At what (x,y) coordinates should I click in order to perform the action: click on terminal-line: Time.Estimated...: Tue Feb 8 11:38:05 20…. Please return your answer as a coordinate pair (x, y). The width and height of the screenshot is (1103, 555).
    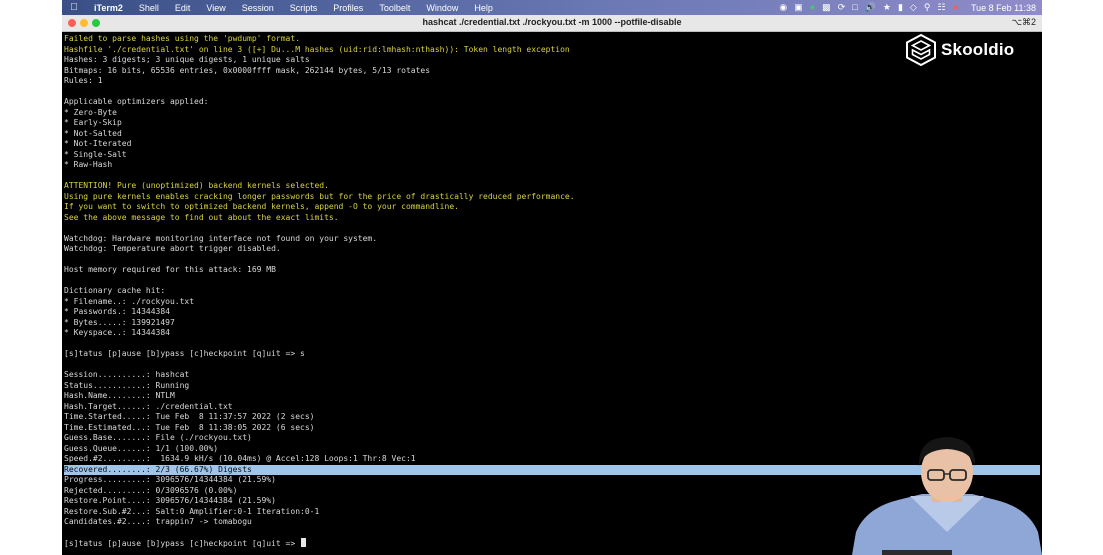
    Looking at the image, I should click on (552, 428).